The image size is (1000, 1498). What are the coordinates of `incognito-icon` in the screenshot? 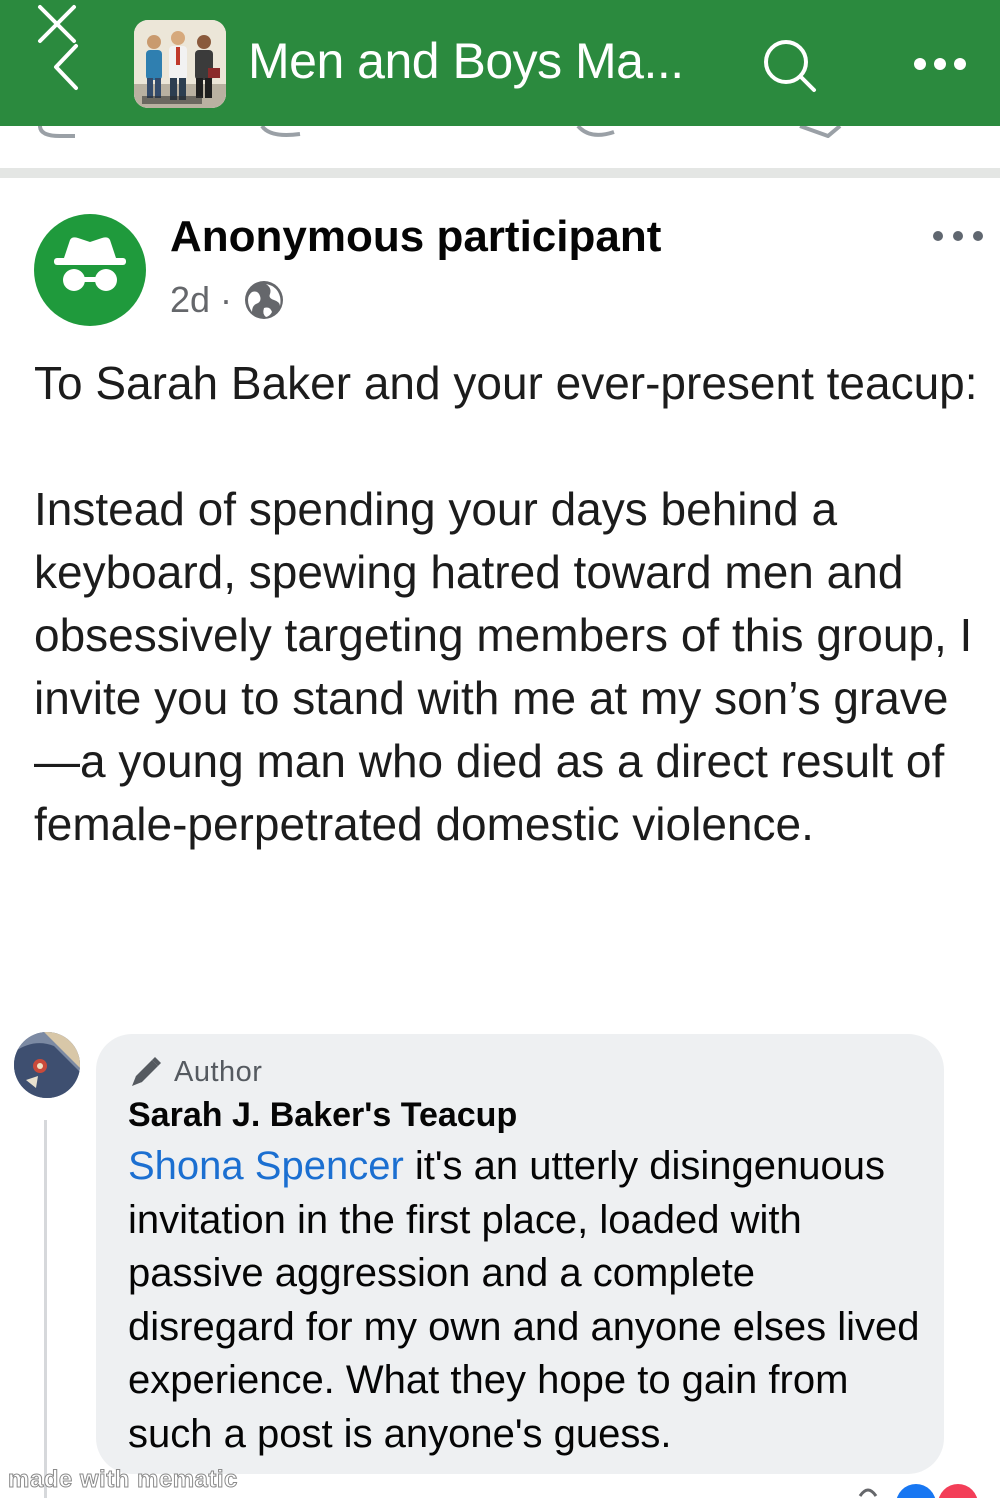 It's located at (90, 264).